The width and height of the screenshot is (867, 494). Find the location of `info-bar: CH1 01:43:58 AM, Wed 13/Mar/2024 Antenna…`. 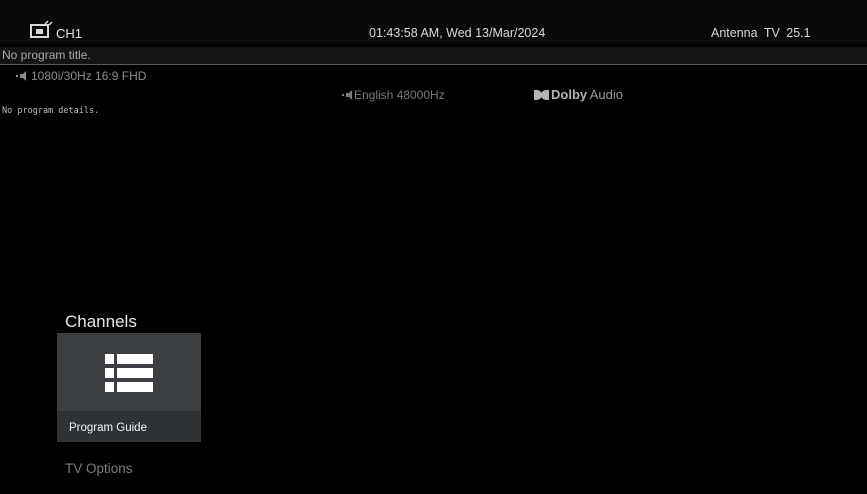

info-bar: CH1 01:43:58 AM, Wed 13/Mar/2024 Antenna… is located at coordinates (433, 22).